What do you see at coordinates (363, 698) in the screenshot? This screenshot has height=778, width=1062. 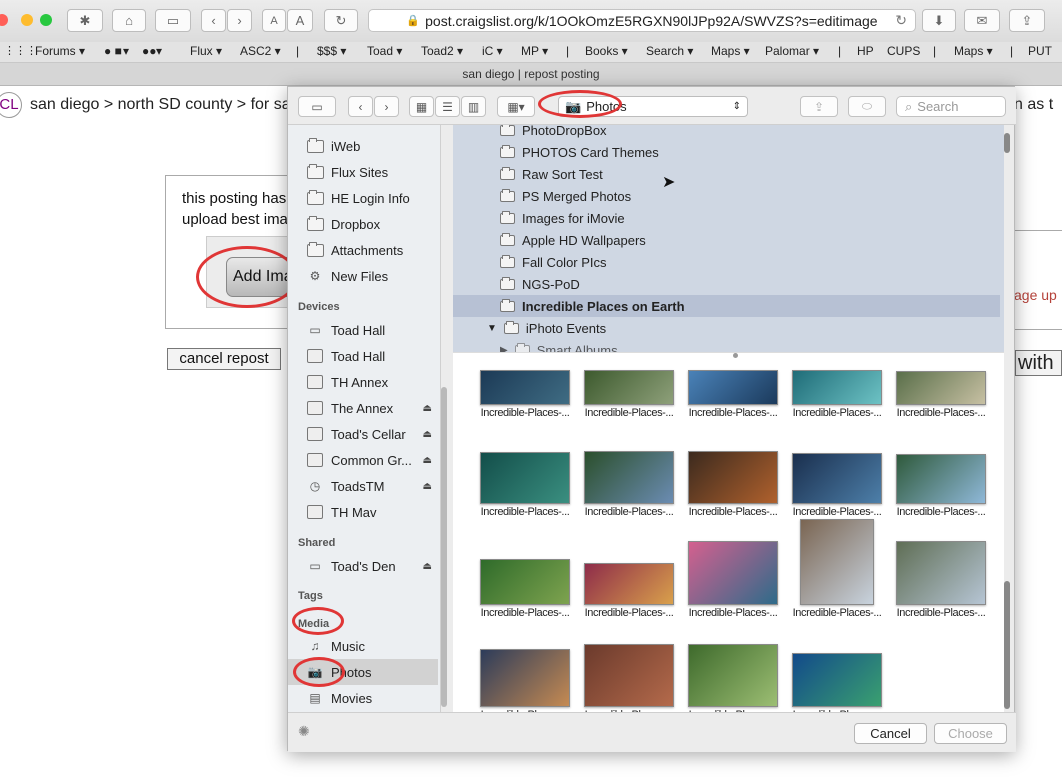 I see `sidebar-item-movies: ▤ Movies` at bounding box center [363, 698].